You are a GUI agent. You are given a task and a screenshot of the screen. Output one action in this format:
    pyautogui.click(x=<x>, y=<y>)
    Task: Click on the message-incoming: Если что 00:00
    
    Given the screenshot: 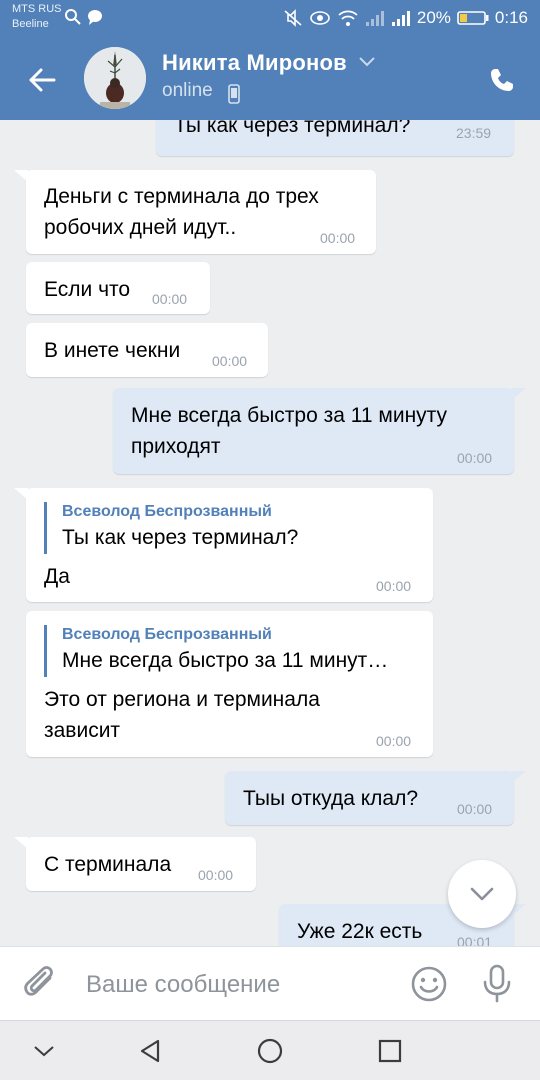 What is the action you would take?
    pyautogui.click(x=118, y=288)
    